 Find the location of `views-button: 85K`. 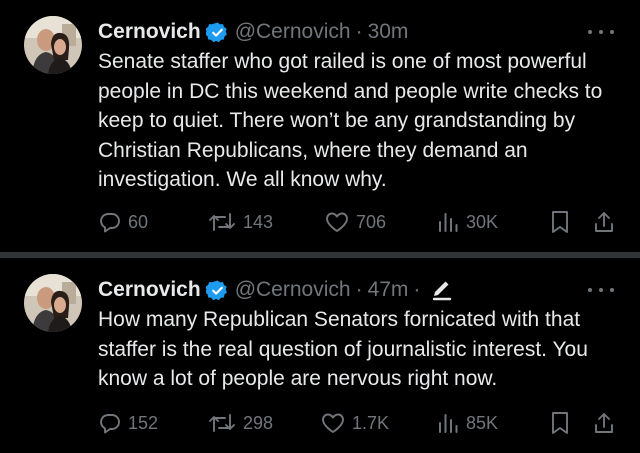

views-button: 85K is located at coordinates (467, 423).